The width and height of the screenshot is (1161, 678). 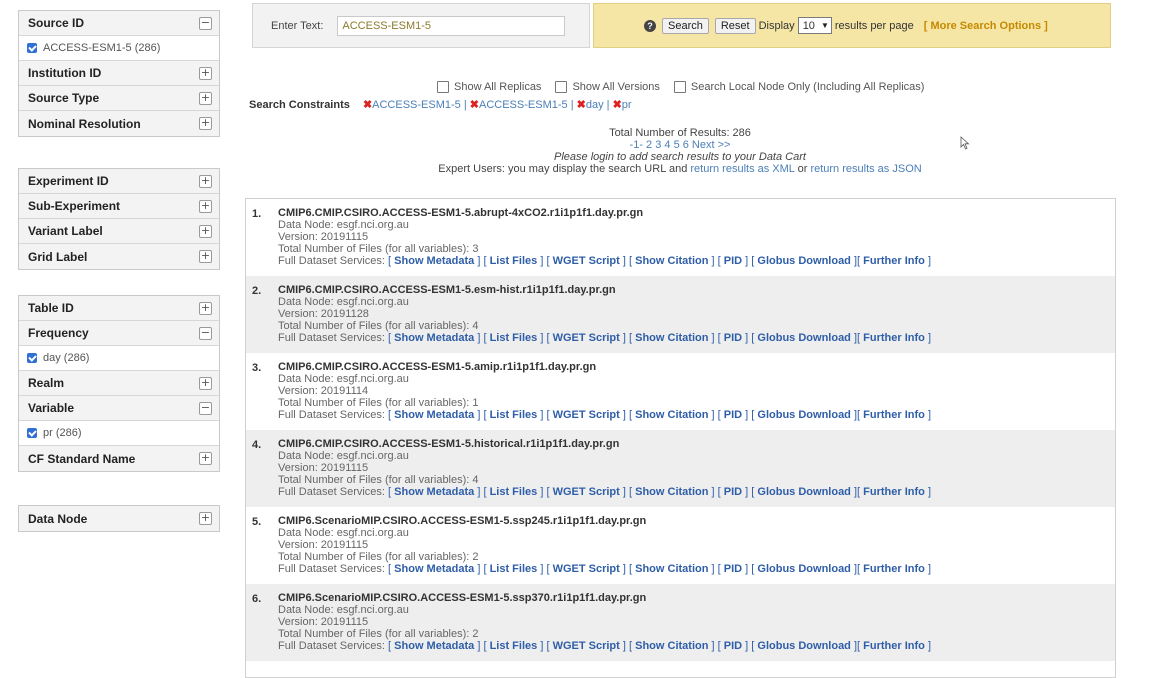 What do you see at coordinates (119, 458) in the screenshot?
I see `facet-cf-standard-name: CF Standard Name +` at bounding box center [119, 458].